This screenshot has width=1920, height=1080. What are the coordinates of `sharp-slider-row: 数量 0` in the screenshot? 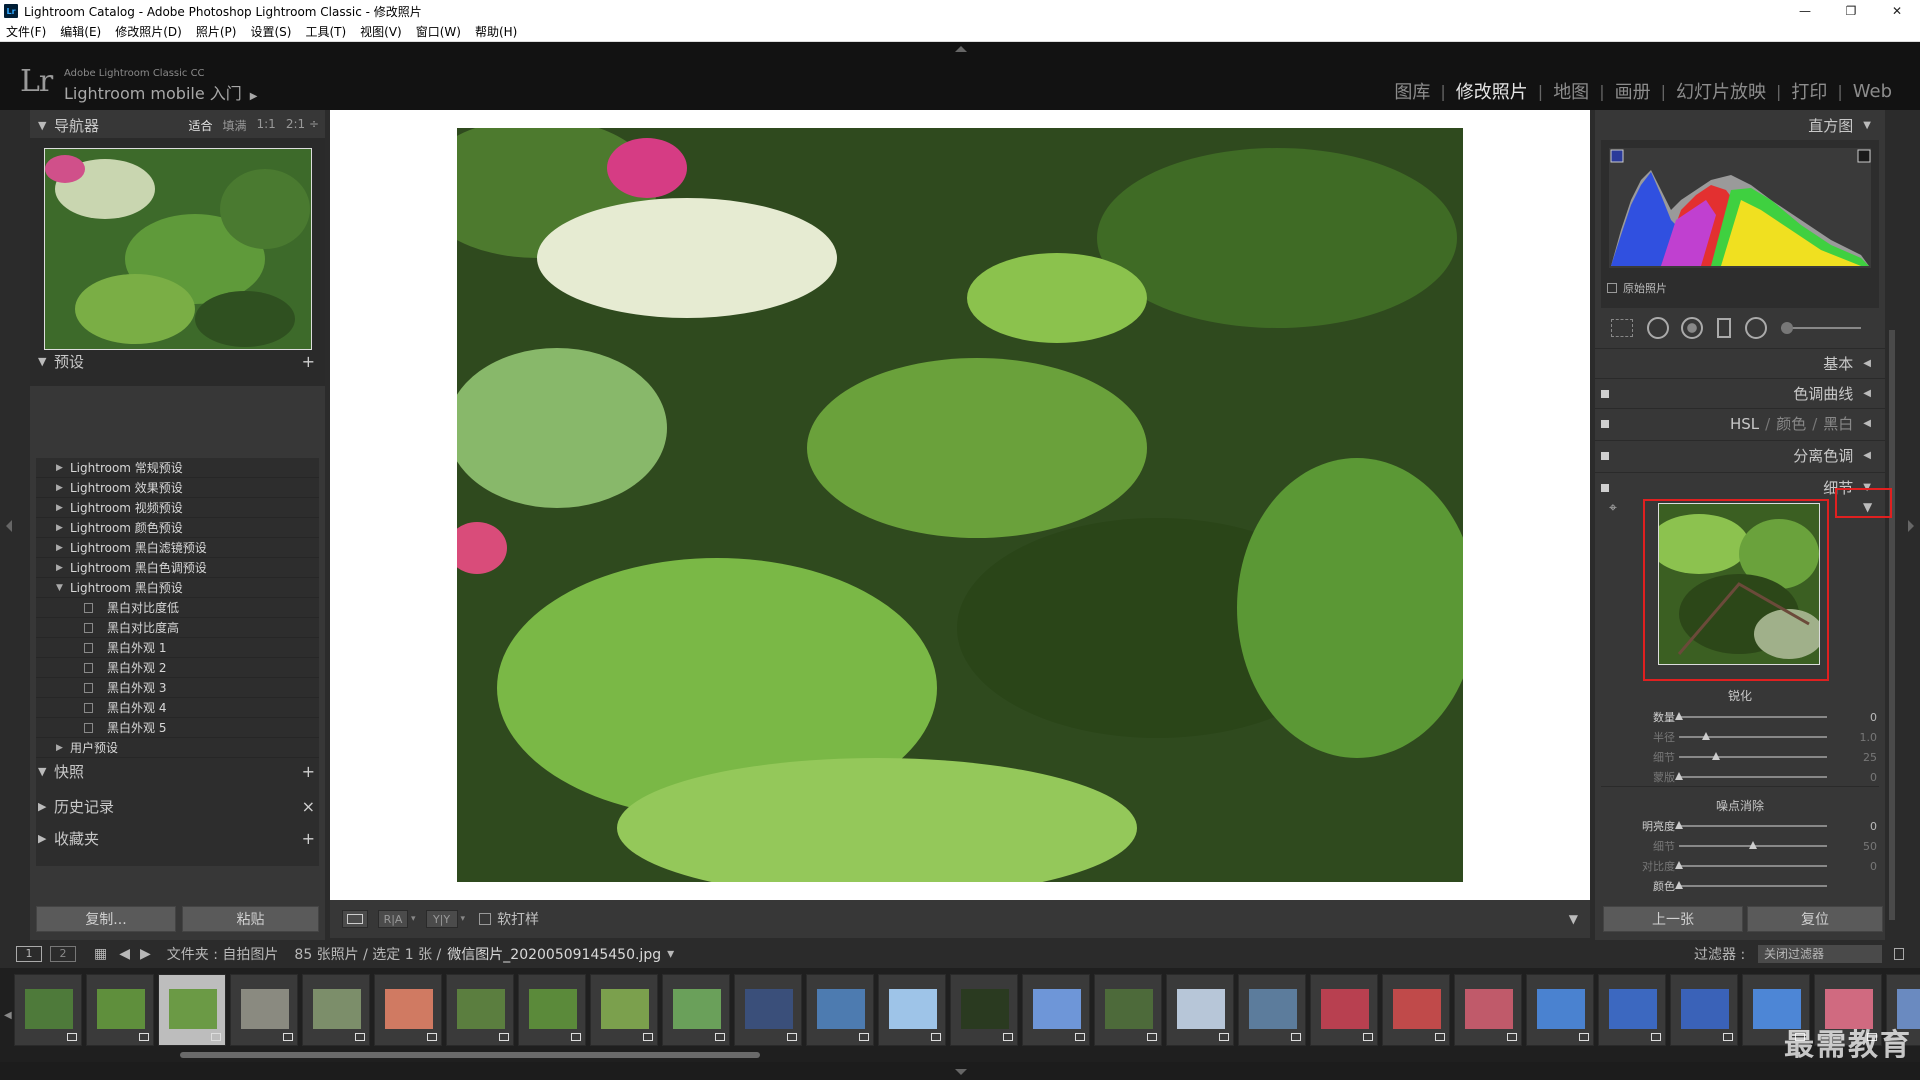 It's located at (1740, 717).